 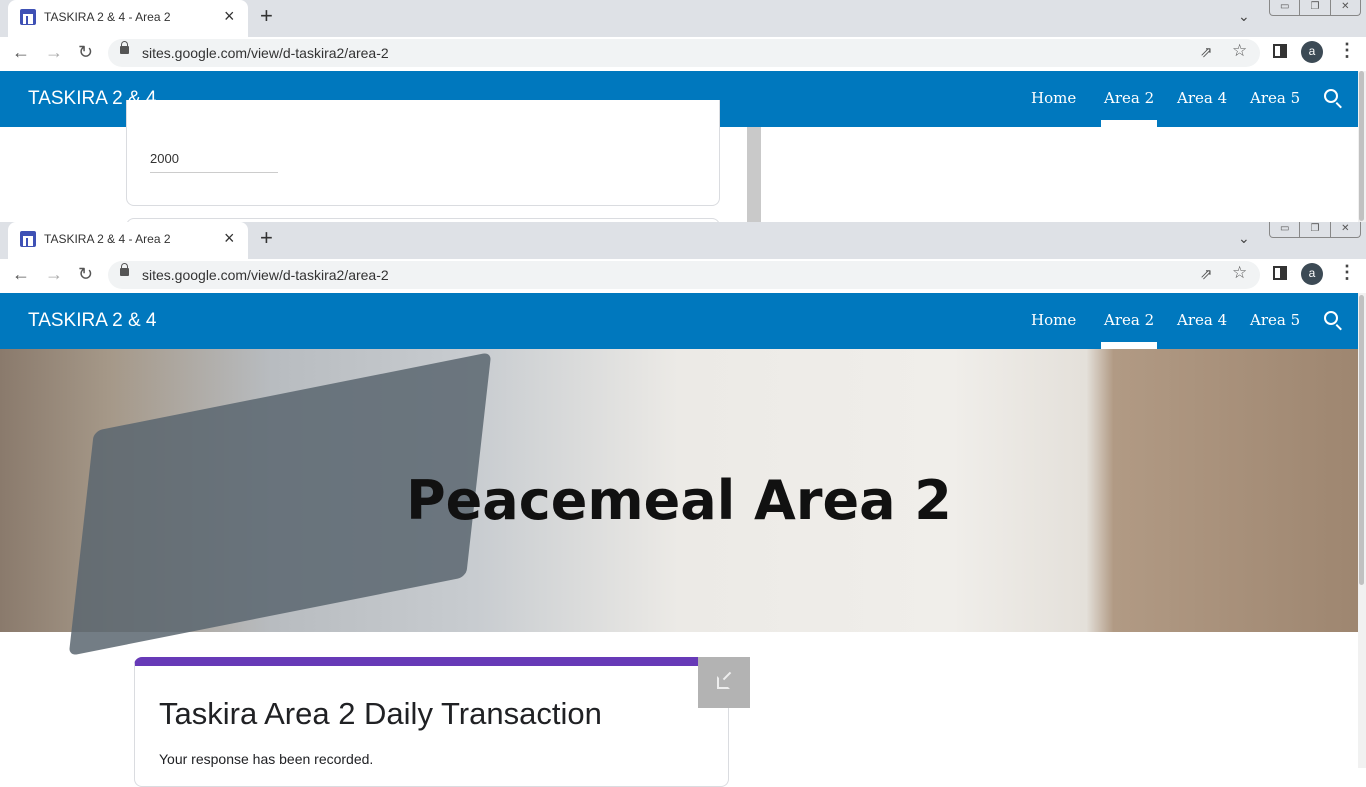 I want to click on hero-title: Peacemeal Area 2, so click(x=679, y=500).